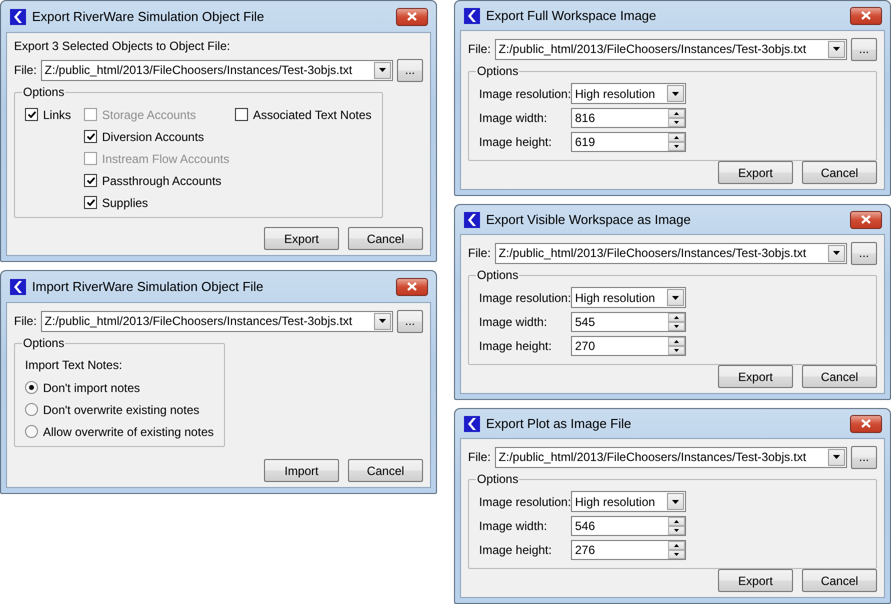 The image size is (891, 604). I want to click on spin-field: 619, so click(628, 142).